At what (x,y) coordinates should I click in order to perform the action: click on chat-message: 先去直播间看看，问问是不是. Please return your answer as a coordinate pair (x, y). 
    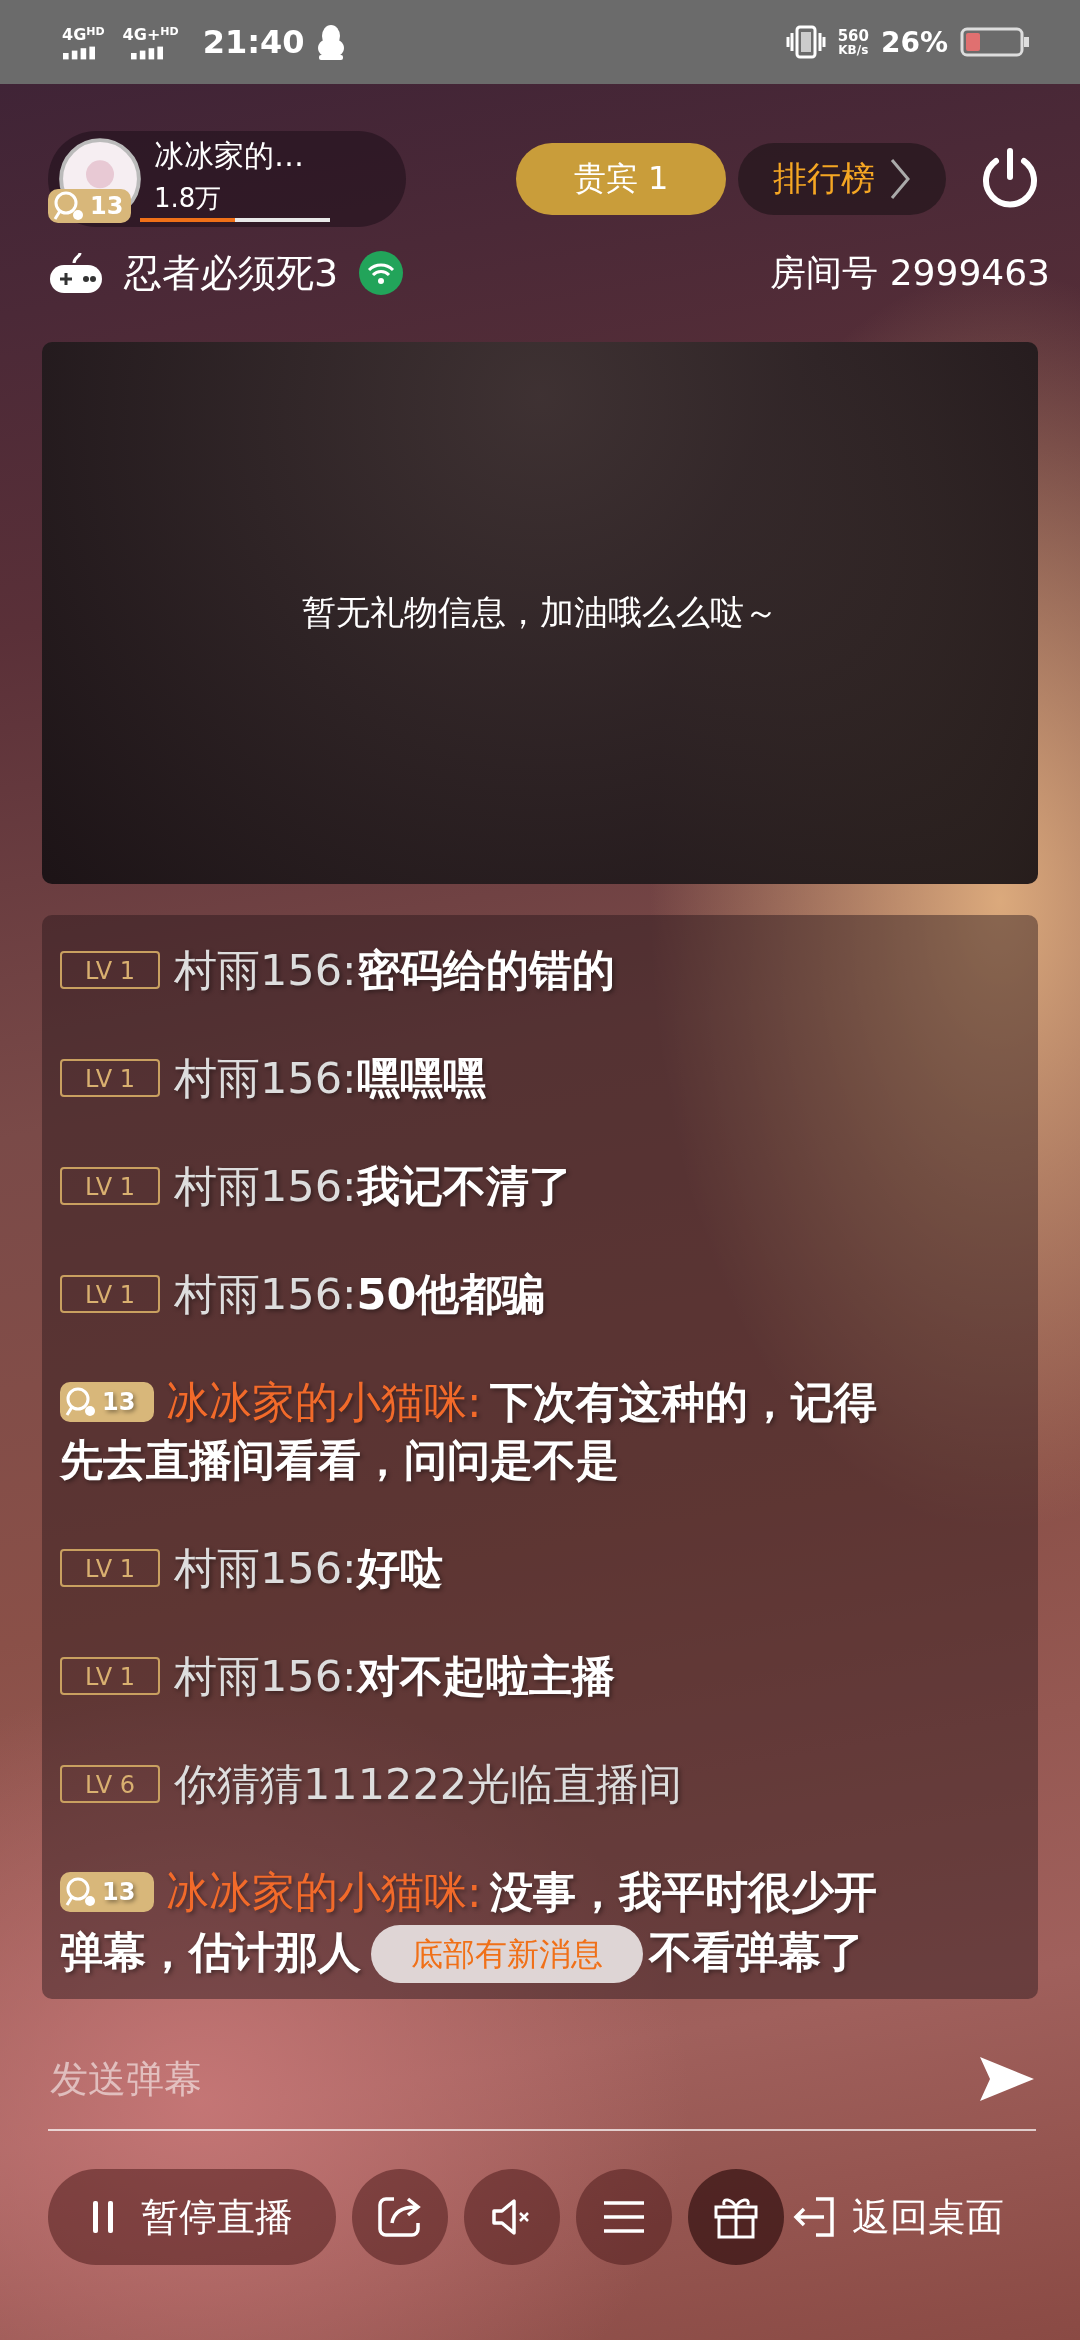
    Looking at the image, I should click on (339, 1460).